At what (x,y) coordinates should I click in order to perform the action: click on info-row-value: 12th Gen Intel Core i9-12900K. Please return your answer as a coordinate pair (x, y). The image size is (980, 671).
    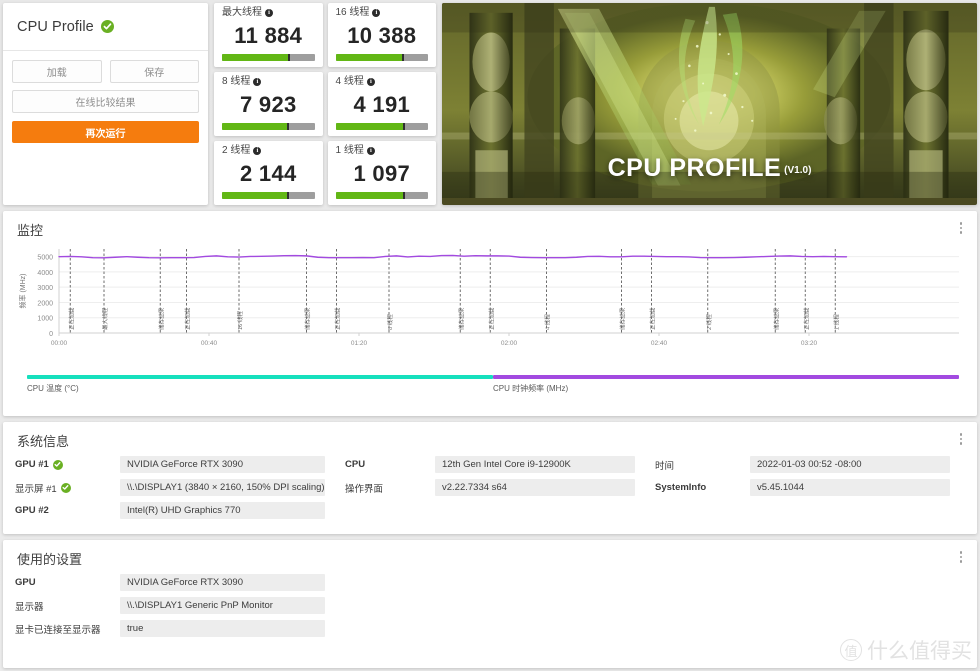
    Looking at the image, I should click on (535, 464).